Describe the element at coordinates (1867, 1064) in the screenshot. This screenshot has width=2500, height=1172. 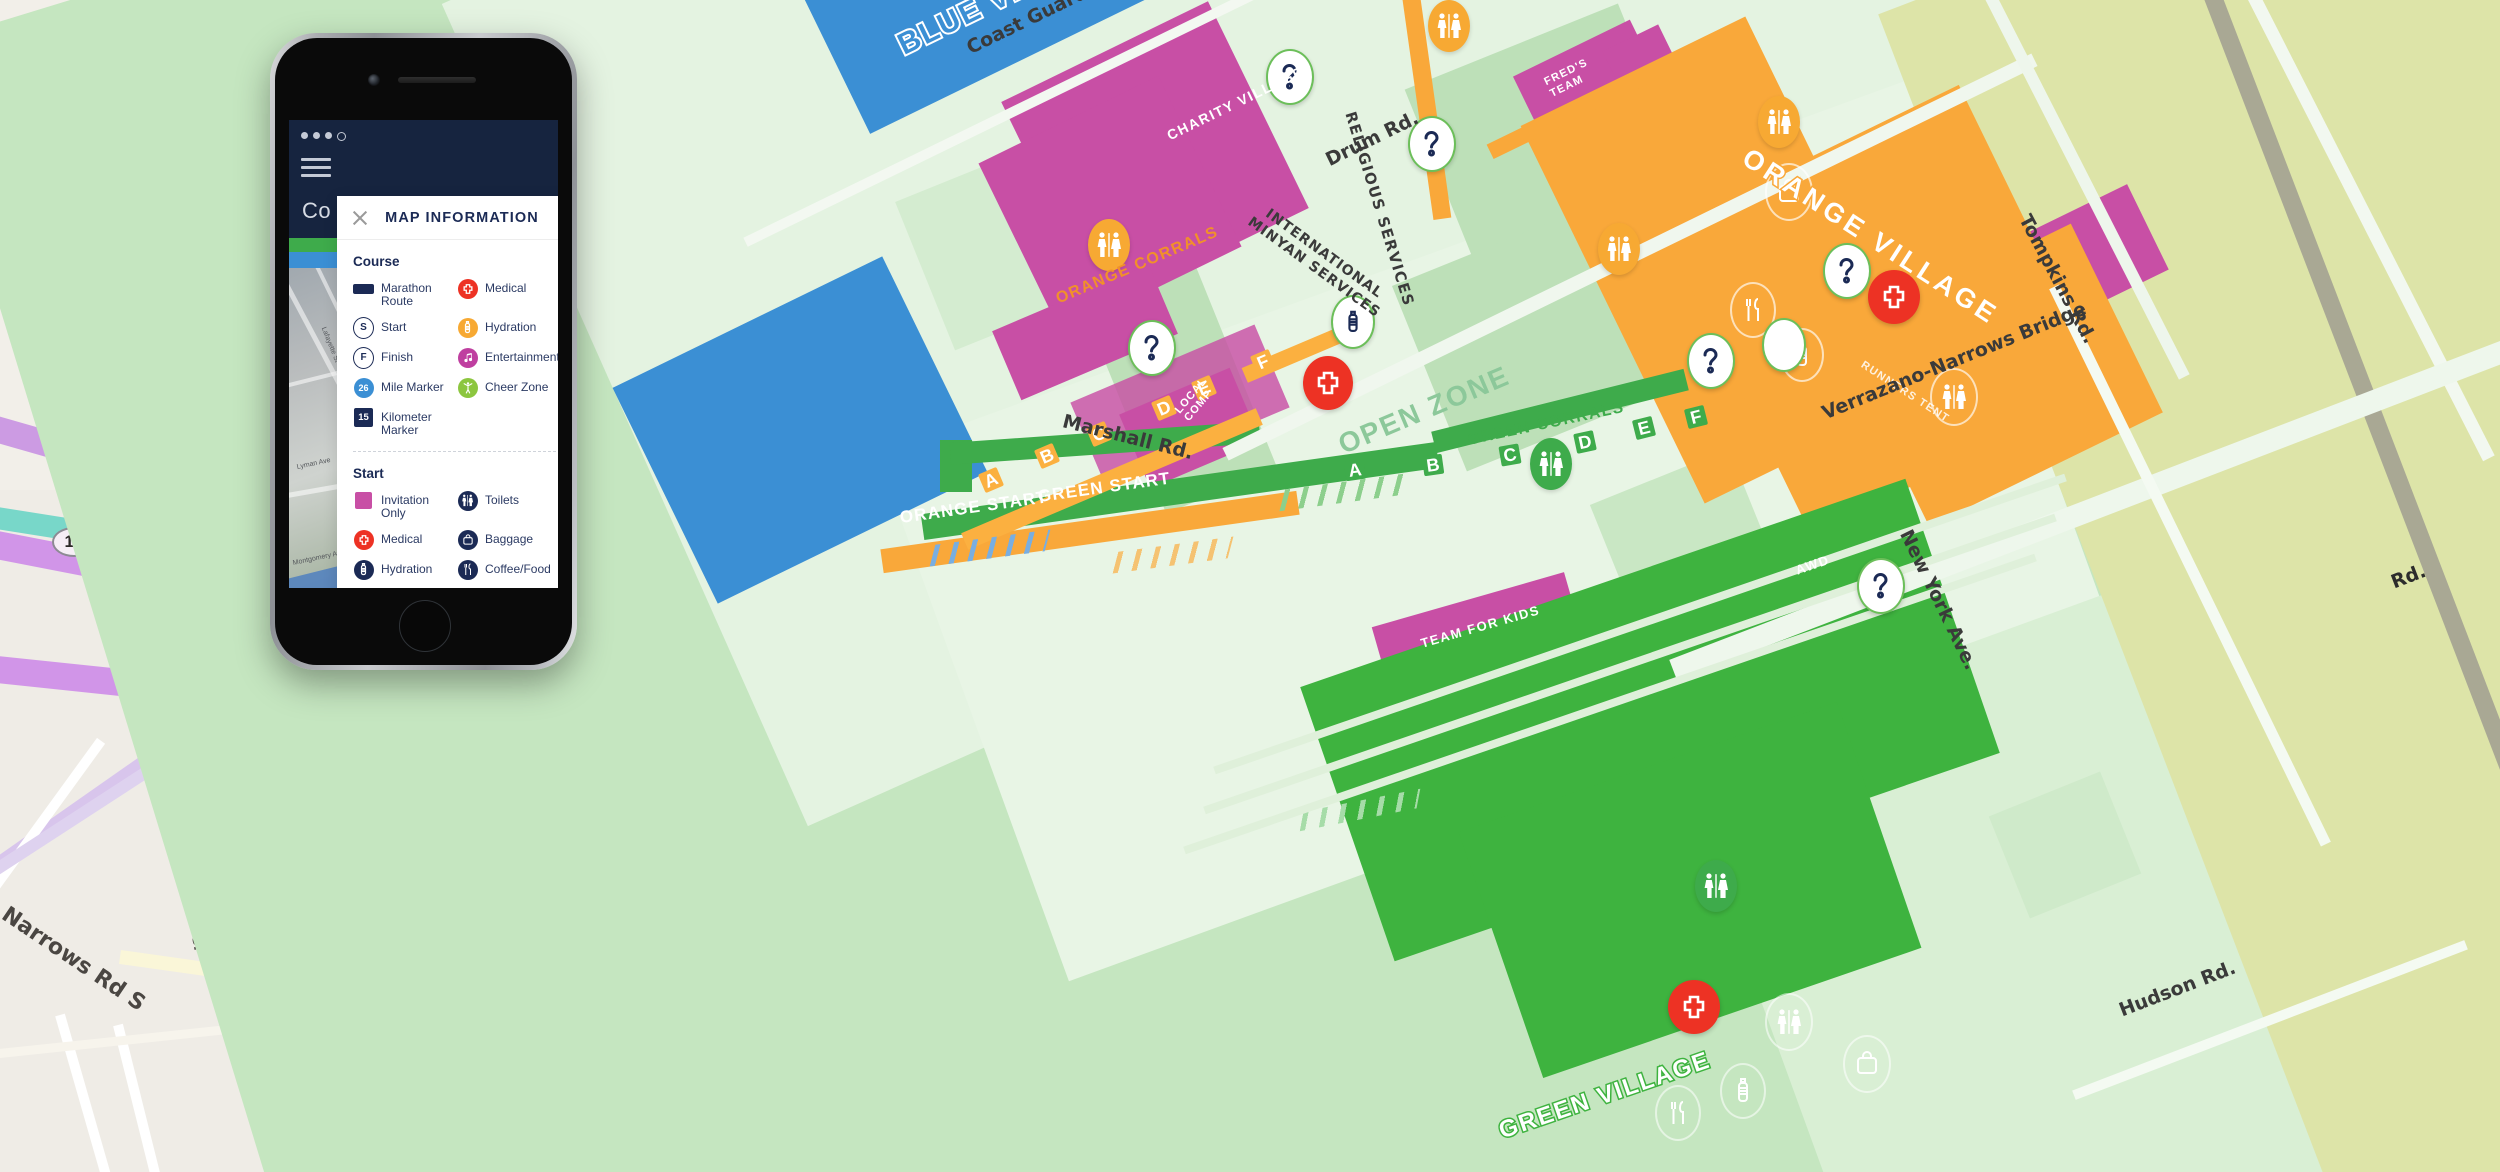
I see `baggage-marker` at that location.